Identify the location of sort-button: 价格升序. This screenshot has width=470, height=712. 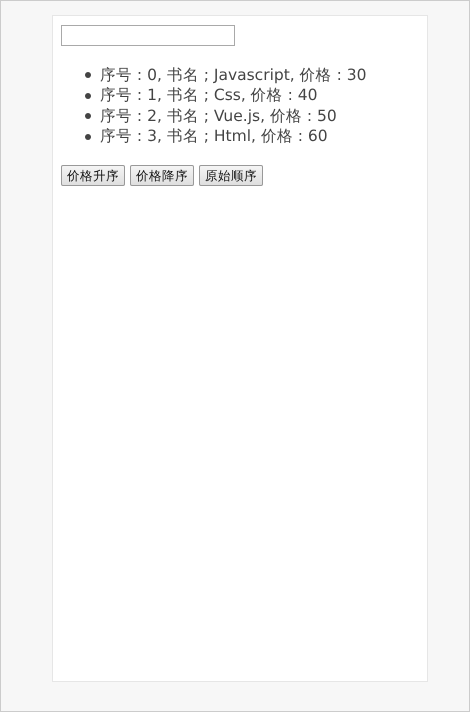
(93, 175).